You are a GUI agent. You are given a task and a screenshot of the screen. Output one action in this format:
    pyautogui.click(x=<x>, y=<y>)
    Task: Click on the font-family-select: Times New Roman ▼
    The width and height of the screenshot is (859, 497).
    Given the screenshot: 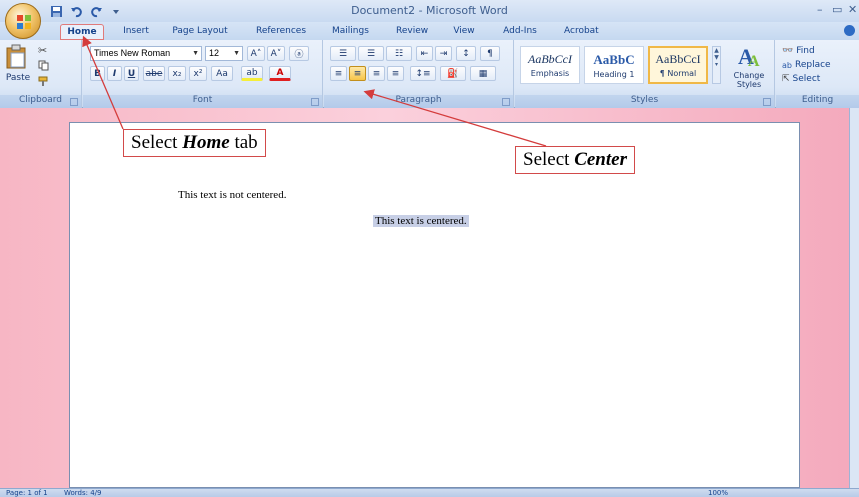 What is the action you would take?
    pyautogui.click(x=146, y=53)
    